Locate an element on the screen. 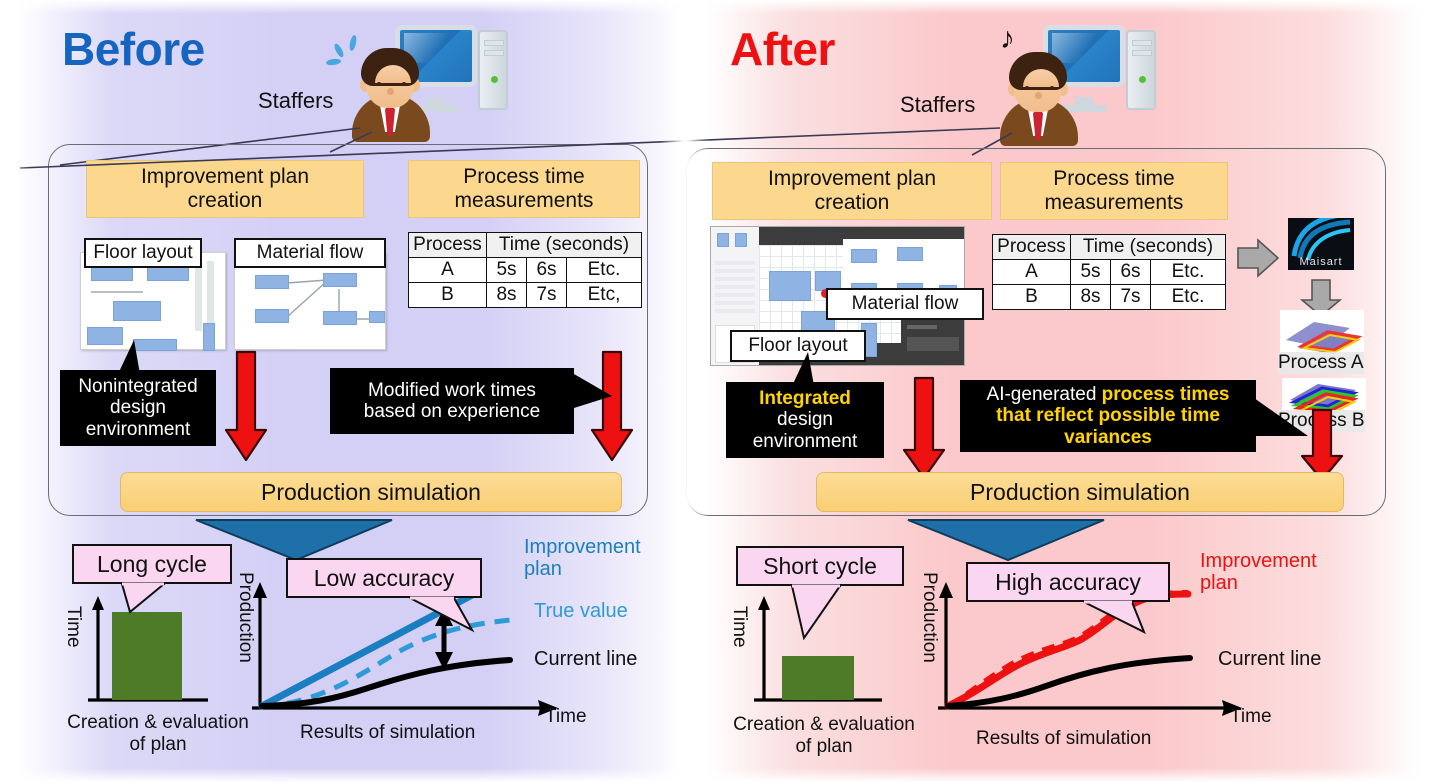  gray-arrow-right-icon is located at coordinates (1258, 258).